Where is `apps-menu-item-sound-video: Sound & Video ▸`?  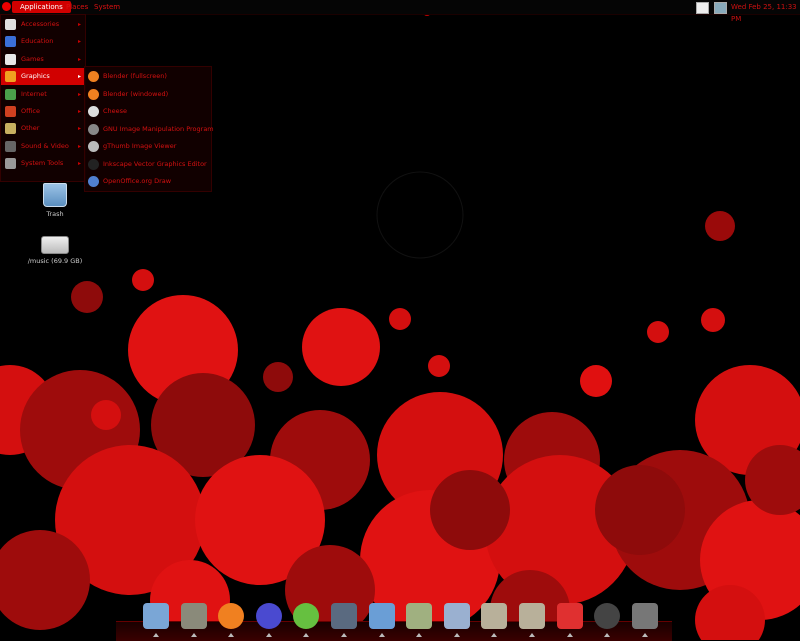 apps-menu-item-sound-video: Sound & Video ▸ is located at coordinates (43, 146).